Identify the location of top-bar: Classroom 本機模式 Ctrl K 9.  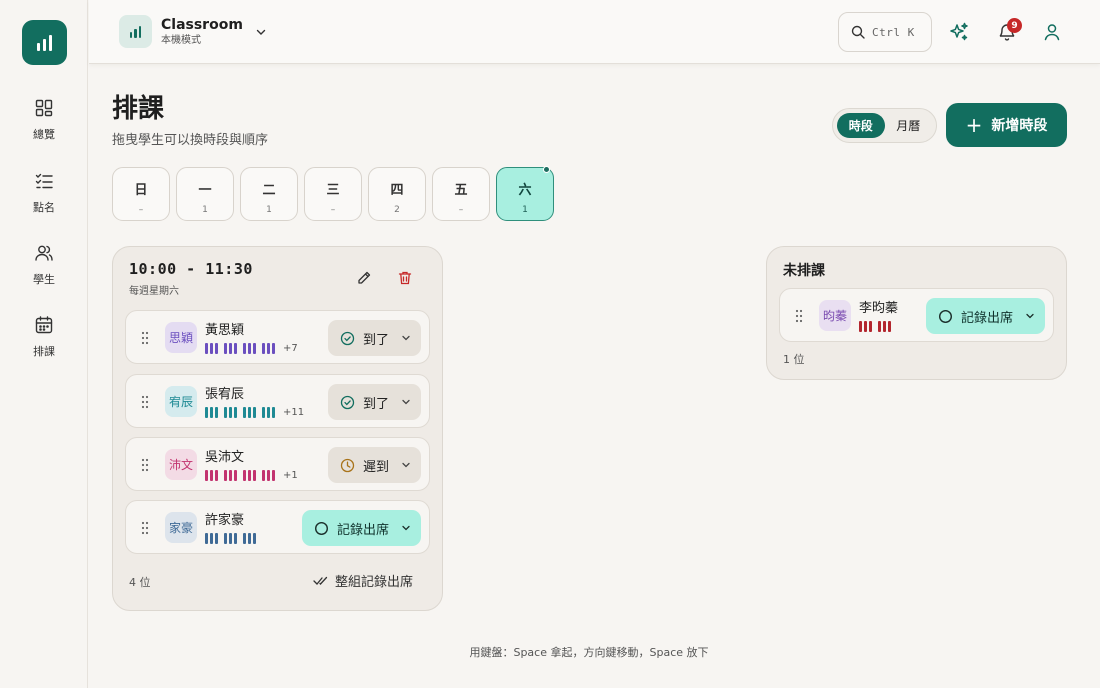
(594, 32).